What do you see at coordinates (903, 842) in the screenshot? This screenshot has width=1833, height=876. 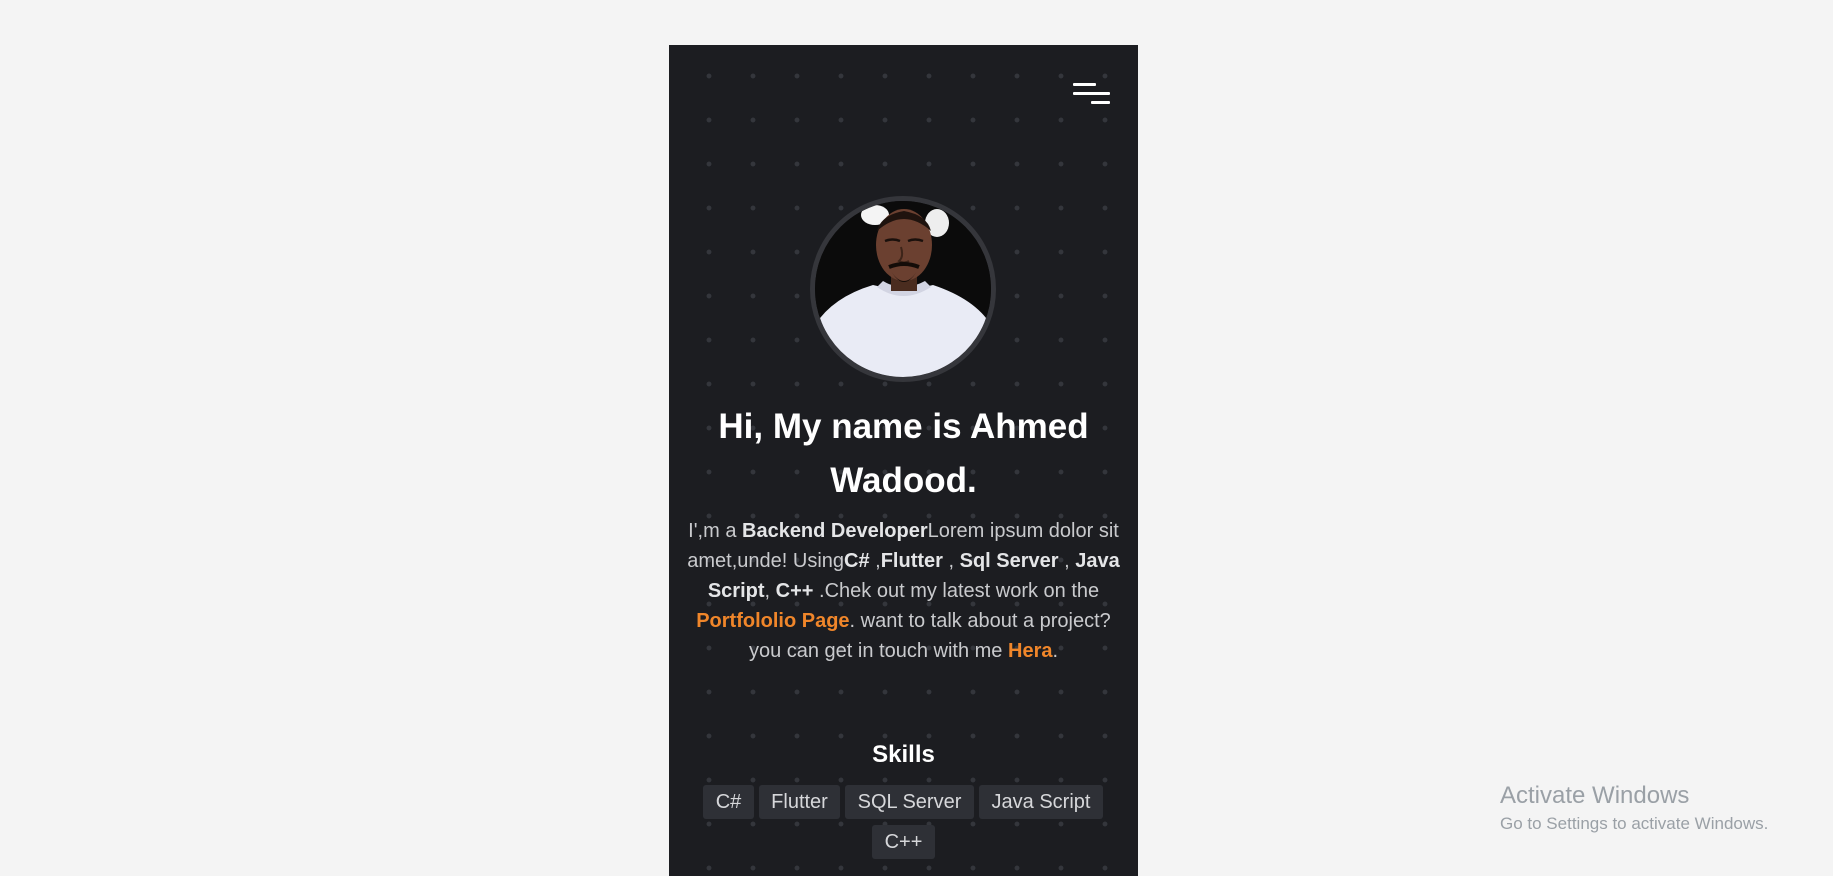 I see `skill-tag-cpp: C++` at bounding box center [903, 842].